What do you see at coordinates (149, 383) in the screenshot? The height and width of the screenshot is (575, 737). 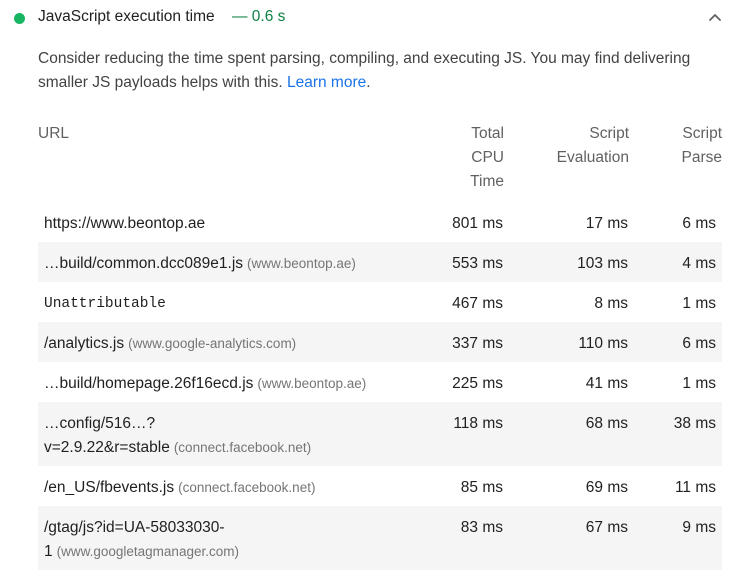 I see `url-text: …build/homepage.26f16ecd.js` at bounding box center [149, 383].